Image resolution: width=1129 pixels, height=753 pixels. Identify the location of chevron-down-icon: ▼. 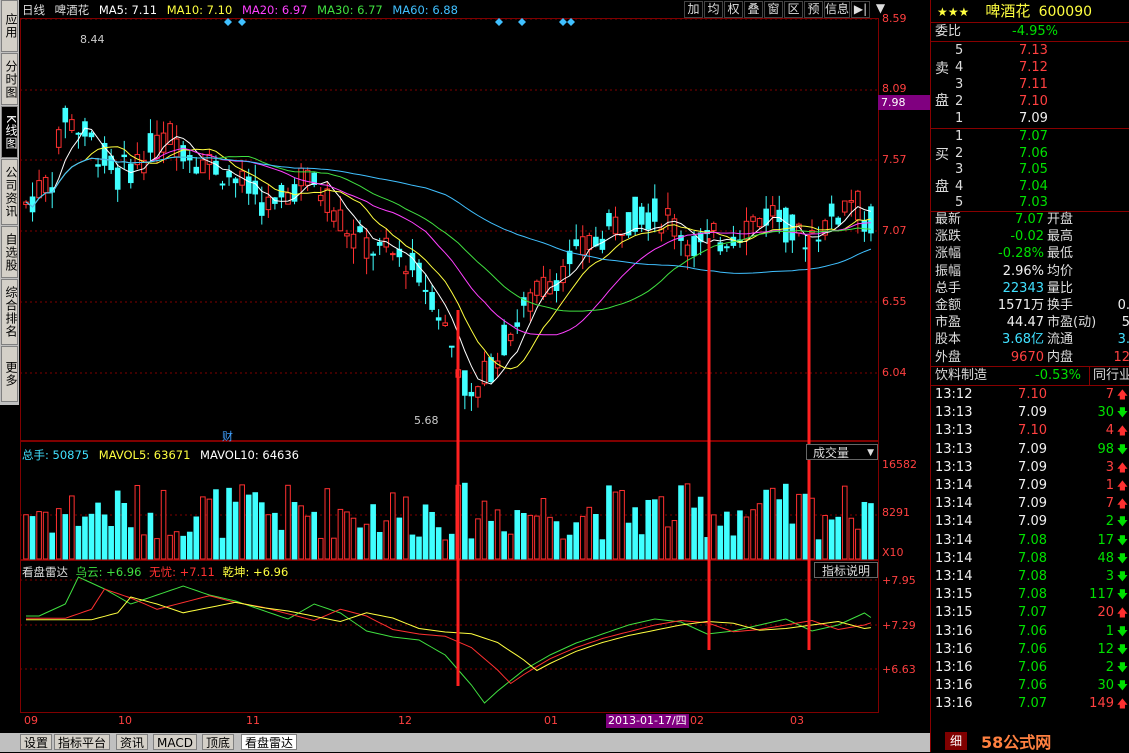
(870, 453).